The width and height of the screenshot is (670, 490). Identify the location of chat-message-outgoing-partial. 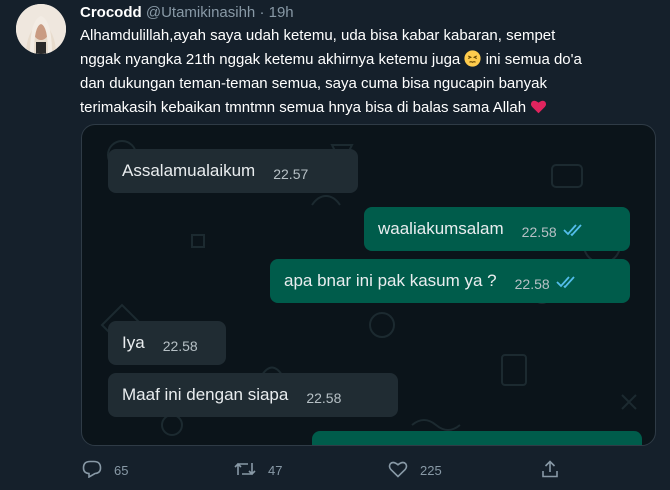
(477, 438).